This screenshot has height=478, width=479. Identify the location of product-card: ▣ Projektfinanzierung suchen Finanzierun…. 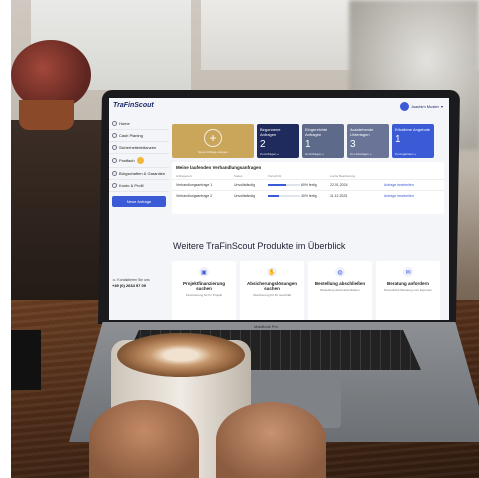
(204, 290).